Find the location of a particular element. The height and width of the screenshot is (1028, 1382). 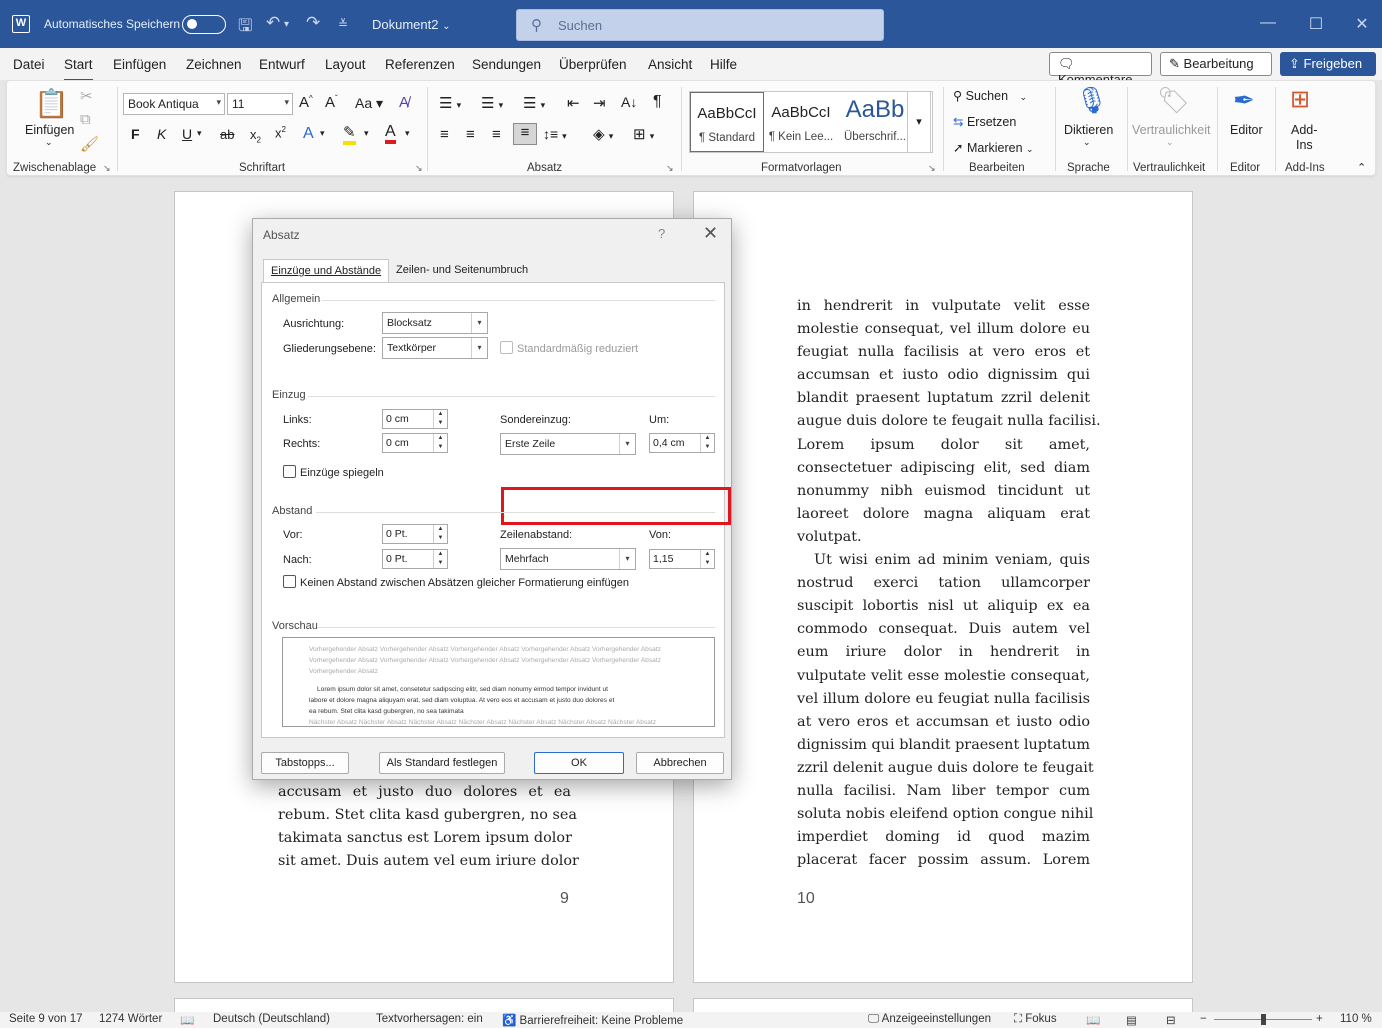

tab-zeichnen: Zeichnen is located at coordinates (214, 64).